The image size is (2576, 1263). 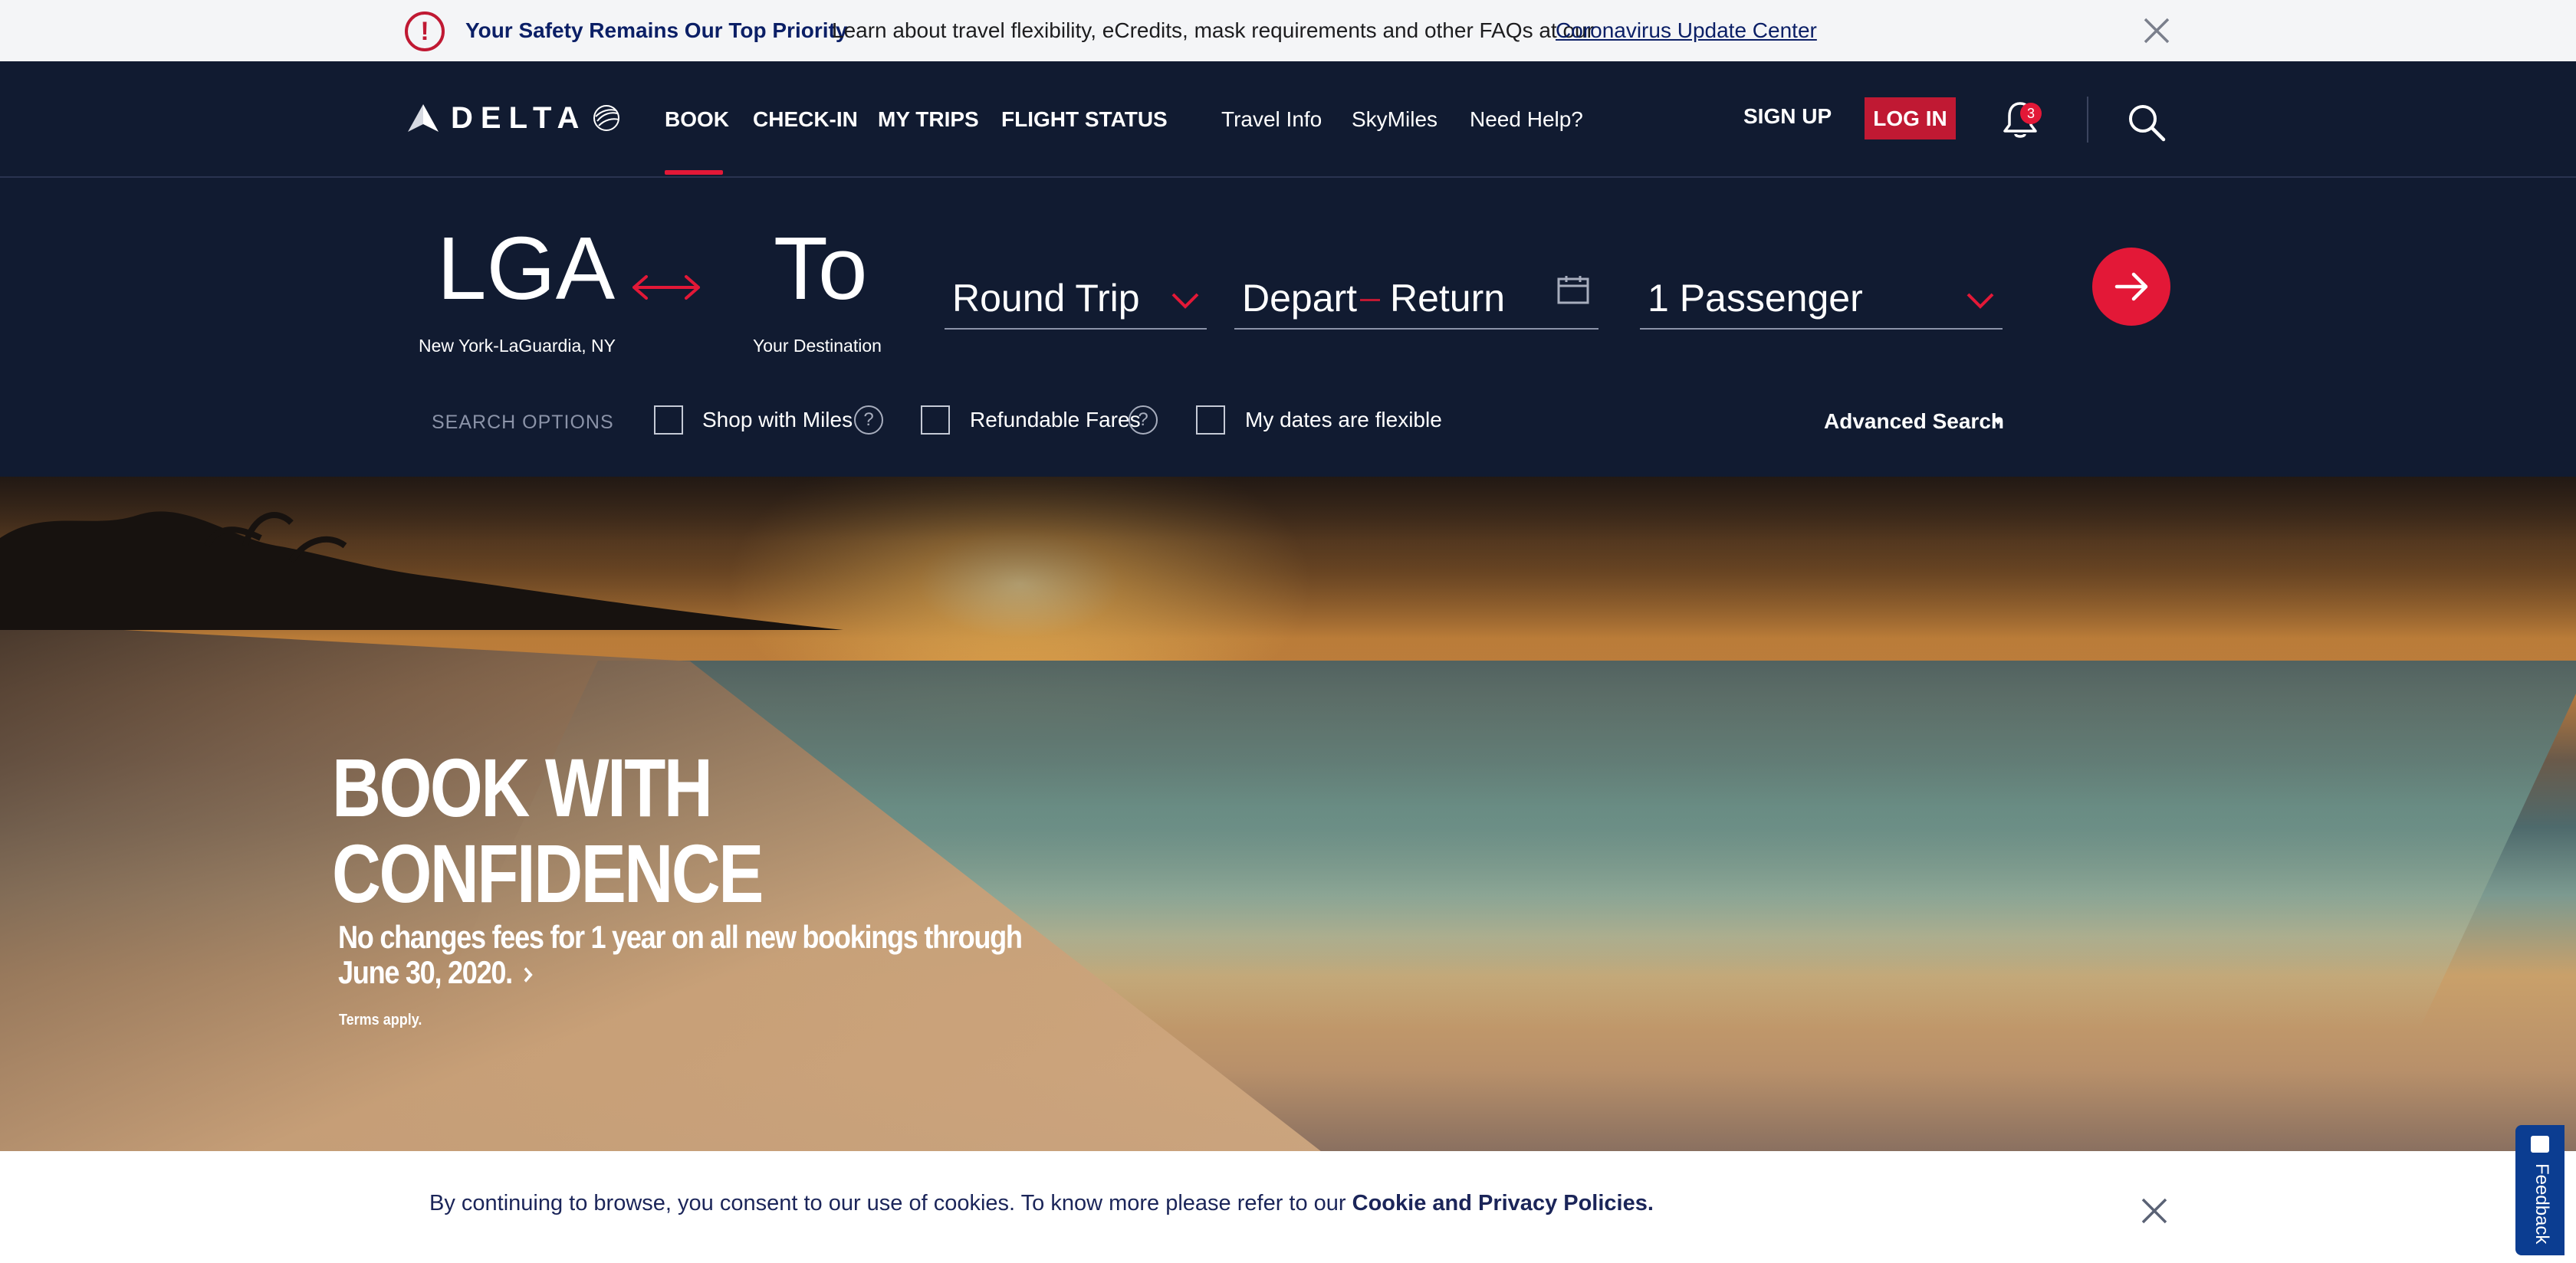 I want to click on nav-travel-info: Travel Info, so click(x=1271, y=119).